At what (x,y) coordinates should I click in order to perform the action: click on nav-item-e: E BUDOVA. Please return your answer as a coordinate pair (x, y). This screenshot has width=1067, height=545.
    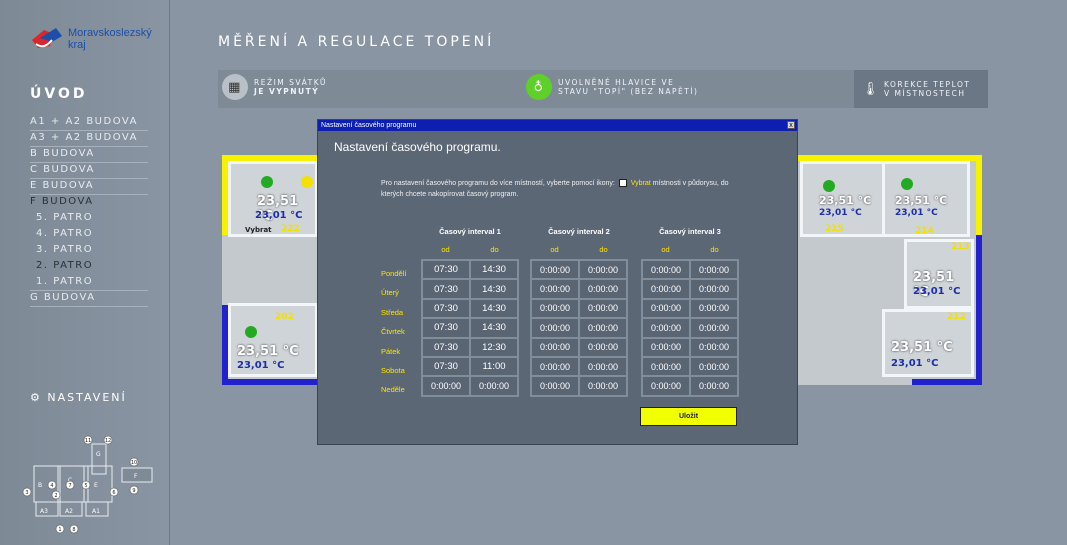
    Looking at the image, I should click on (89, 187).